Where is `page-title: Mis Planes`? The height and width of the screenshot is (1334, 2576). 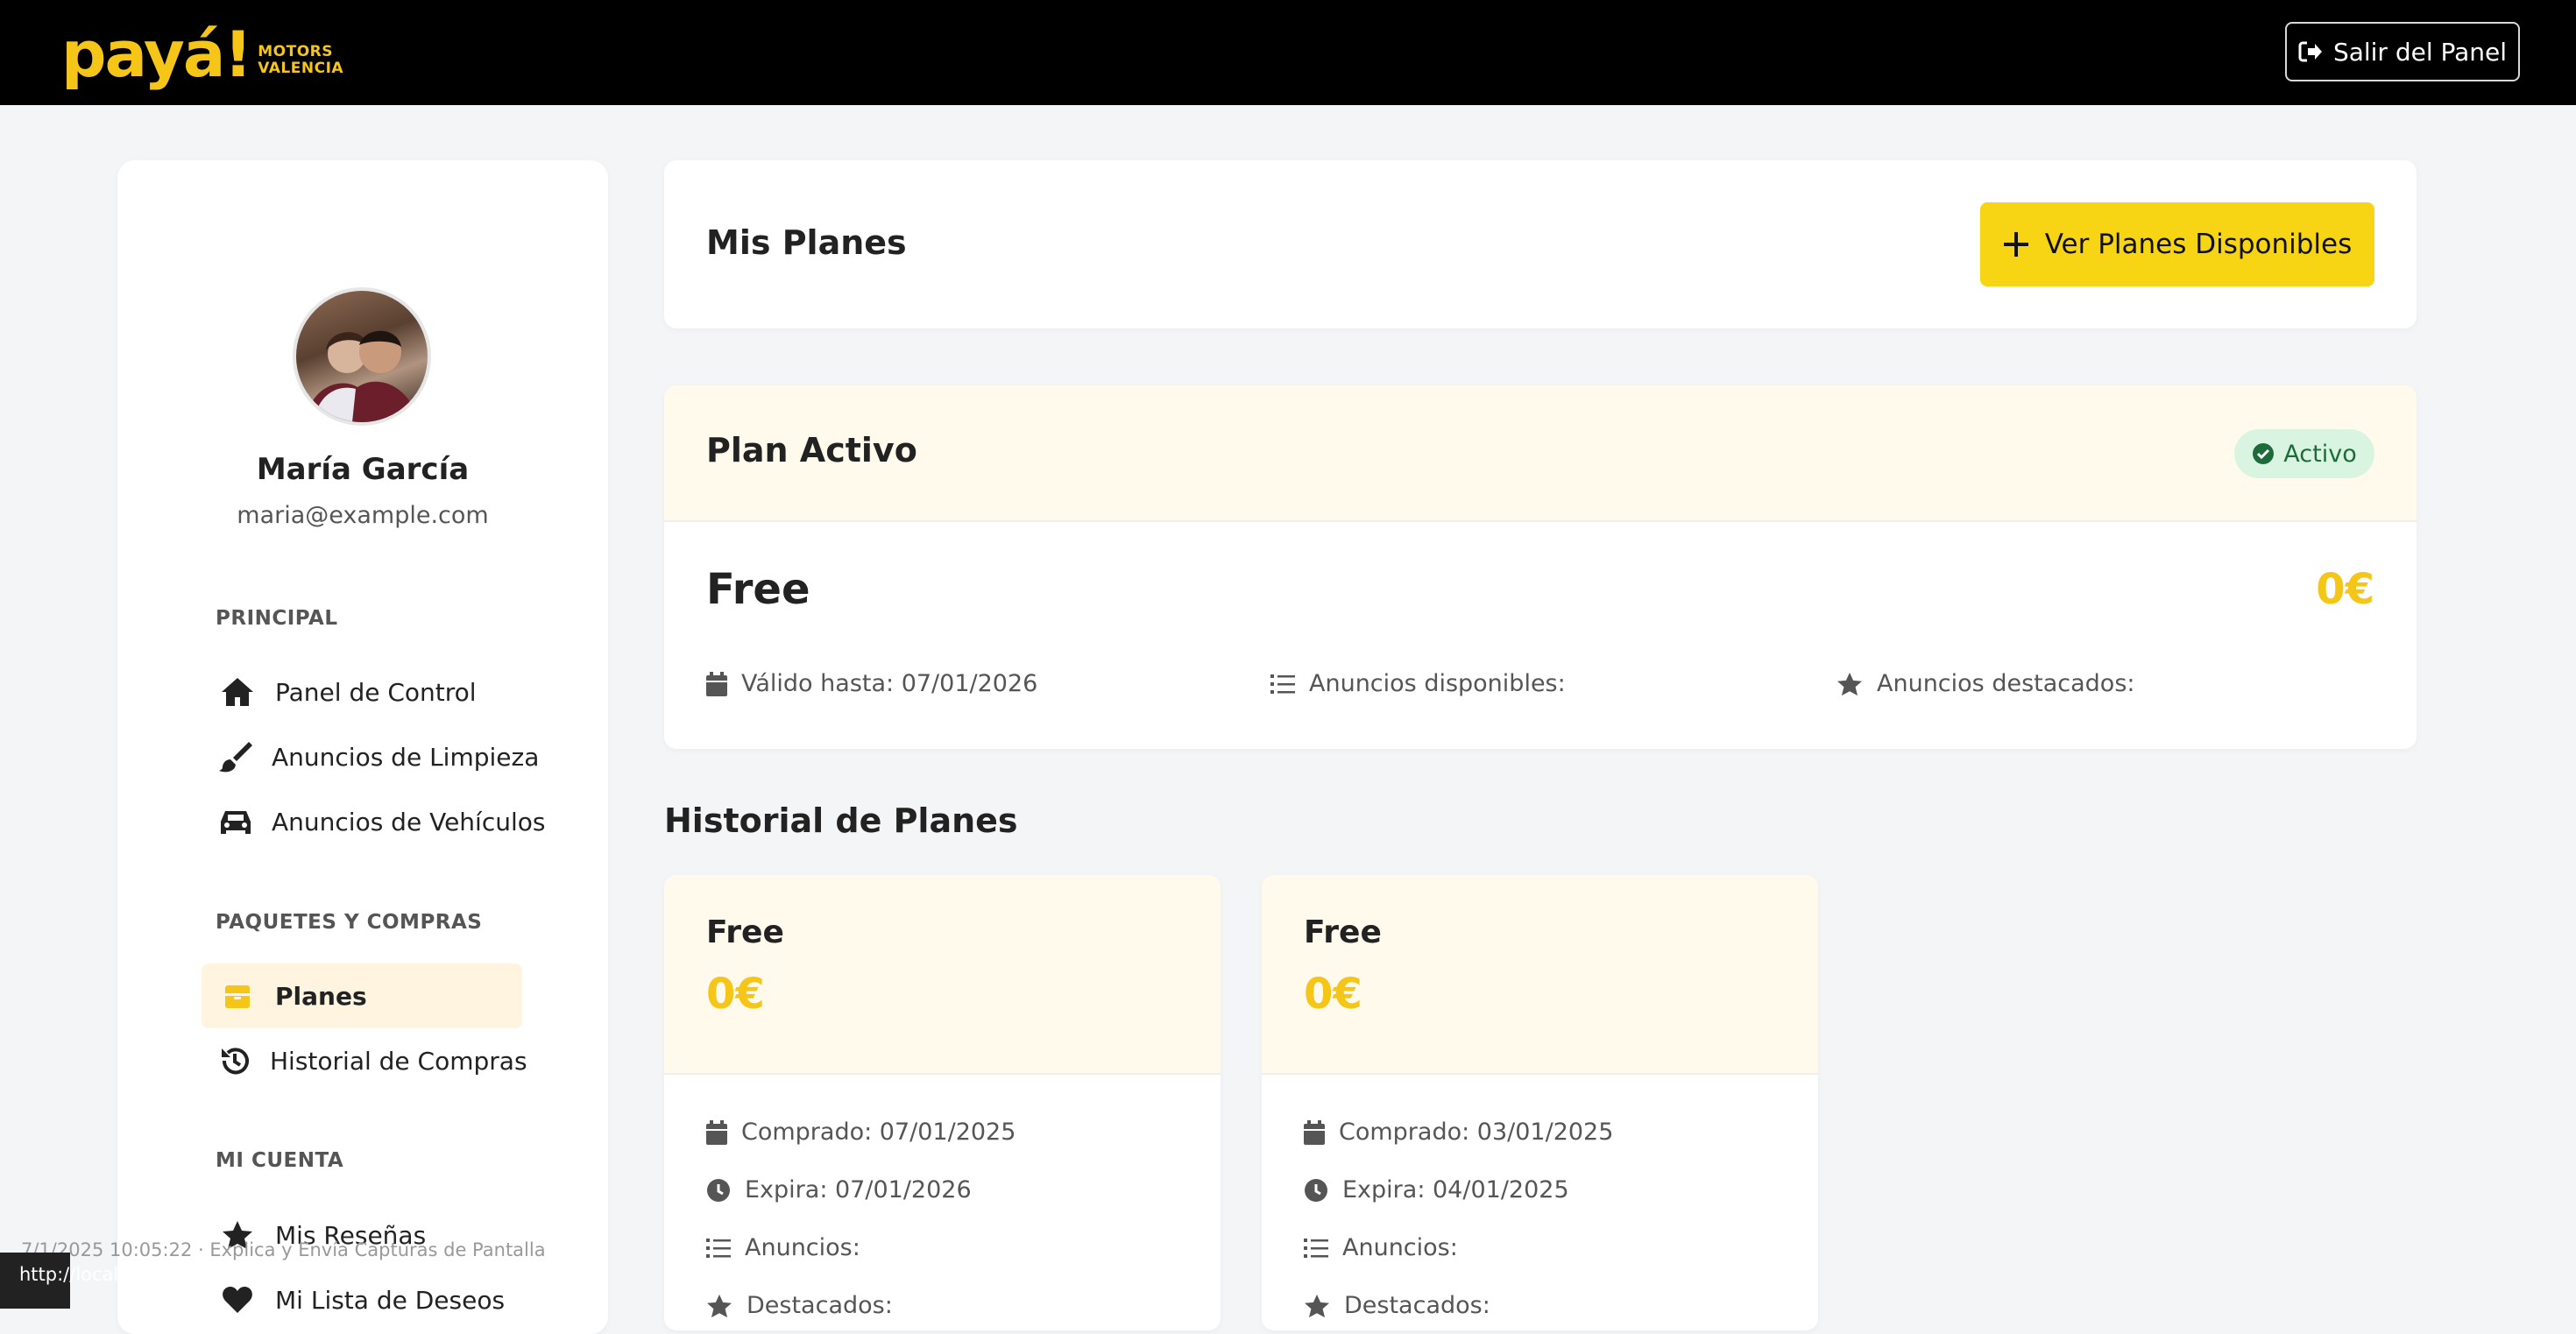
page-title: Mis Planes is located at coordinates (806, 242).